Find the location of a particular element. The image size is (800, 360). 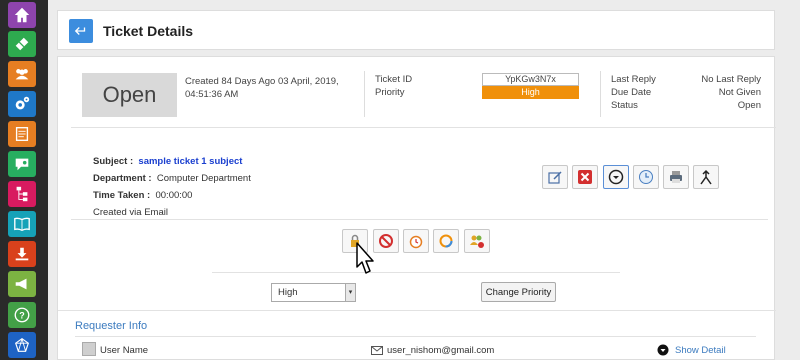

chat-icon is located at coordinates (22, 164).